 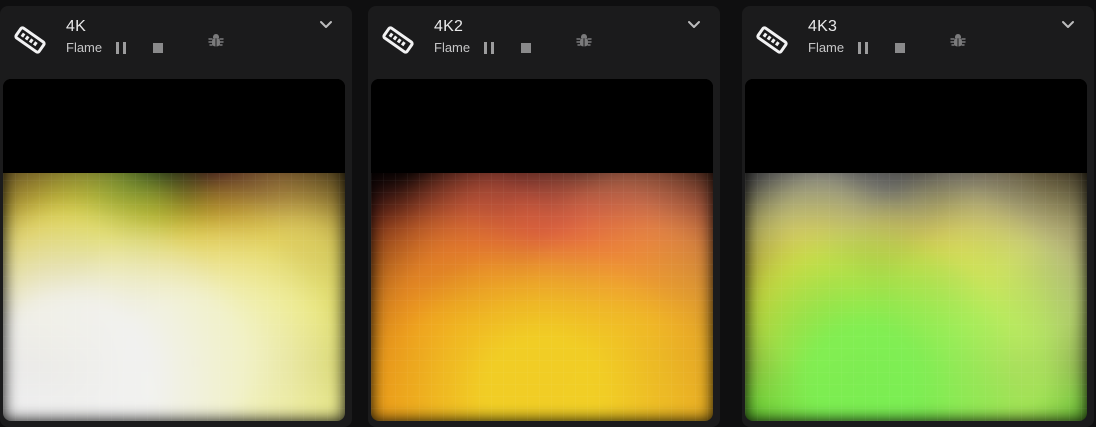 What do you see at coordinates (76, 26) in the screenshot?
I see `device-name: 4K` at bounding box center [76, 26].